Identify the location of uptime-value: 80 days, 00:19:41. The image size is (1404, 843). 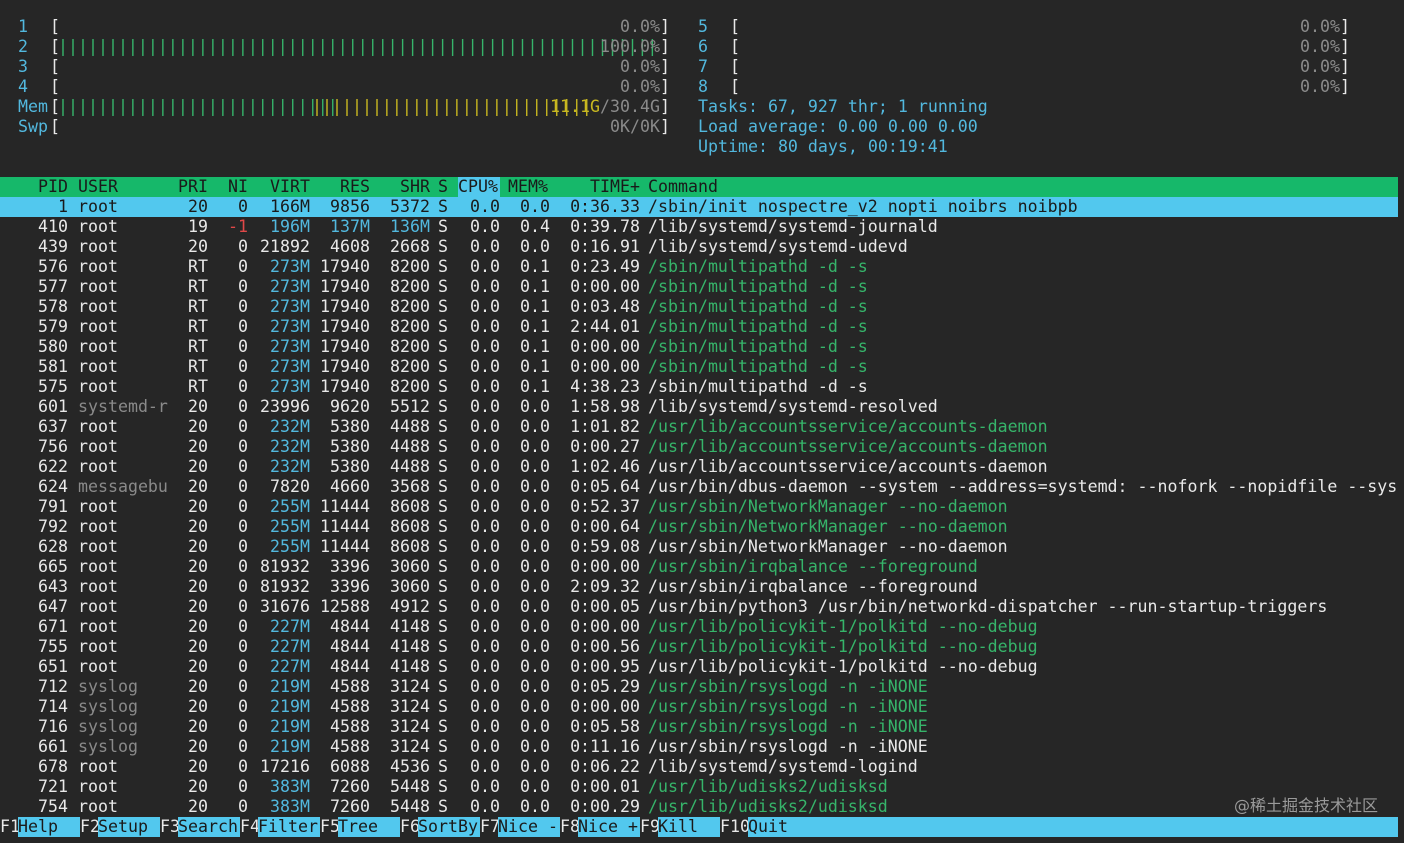
(862, 146).